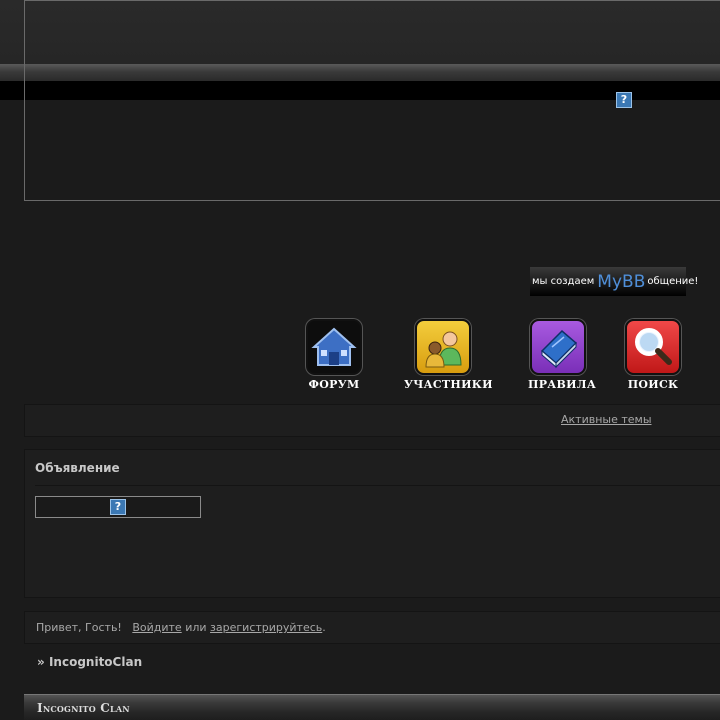  What do you see at coordinates (621, 281) in the screenshot?
I see `mybb-brand: MyBB` at bounding box center [621, 281].